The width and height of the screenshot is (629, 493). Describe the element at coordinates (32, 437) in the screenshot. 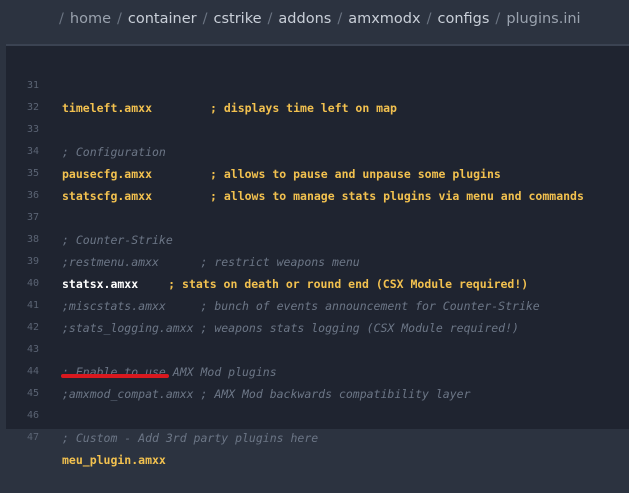

I see `line-number: 47` at that location.